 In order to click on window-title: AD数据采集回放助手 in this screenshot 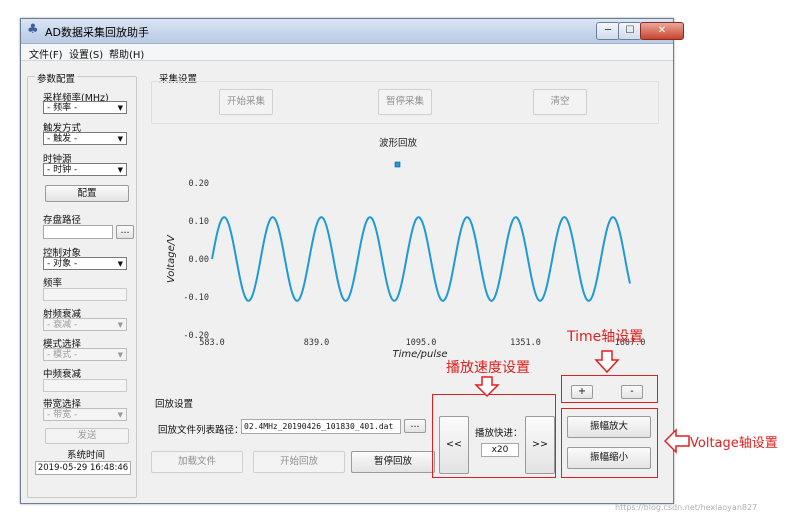, I will do `click(97, 32)`.